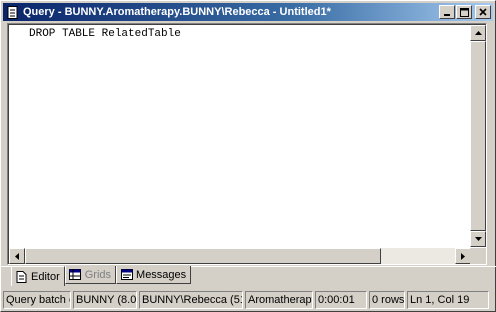  I want to click on tab-editor-label: Editor, so click(45, 276).